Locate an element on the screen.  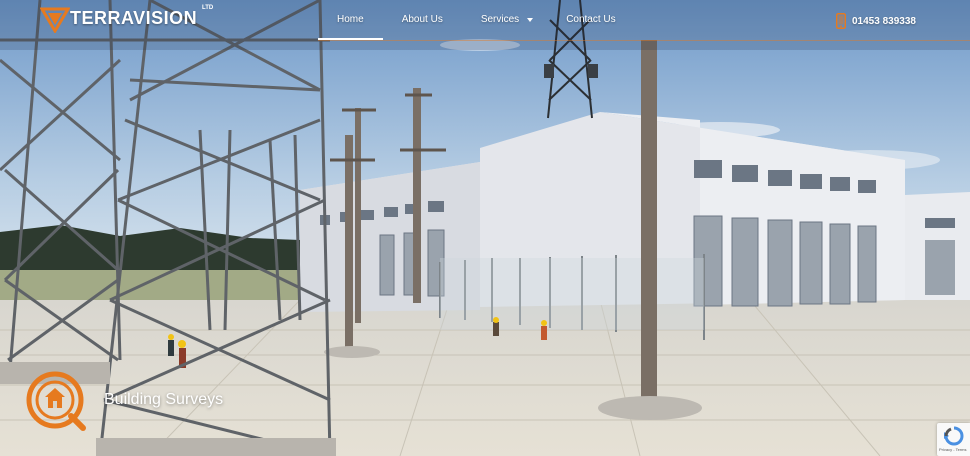
main-nav: Home About Us Services Contact Us is located at coordinates (476, 20).